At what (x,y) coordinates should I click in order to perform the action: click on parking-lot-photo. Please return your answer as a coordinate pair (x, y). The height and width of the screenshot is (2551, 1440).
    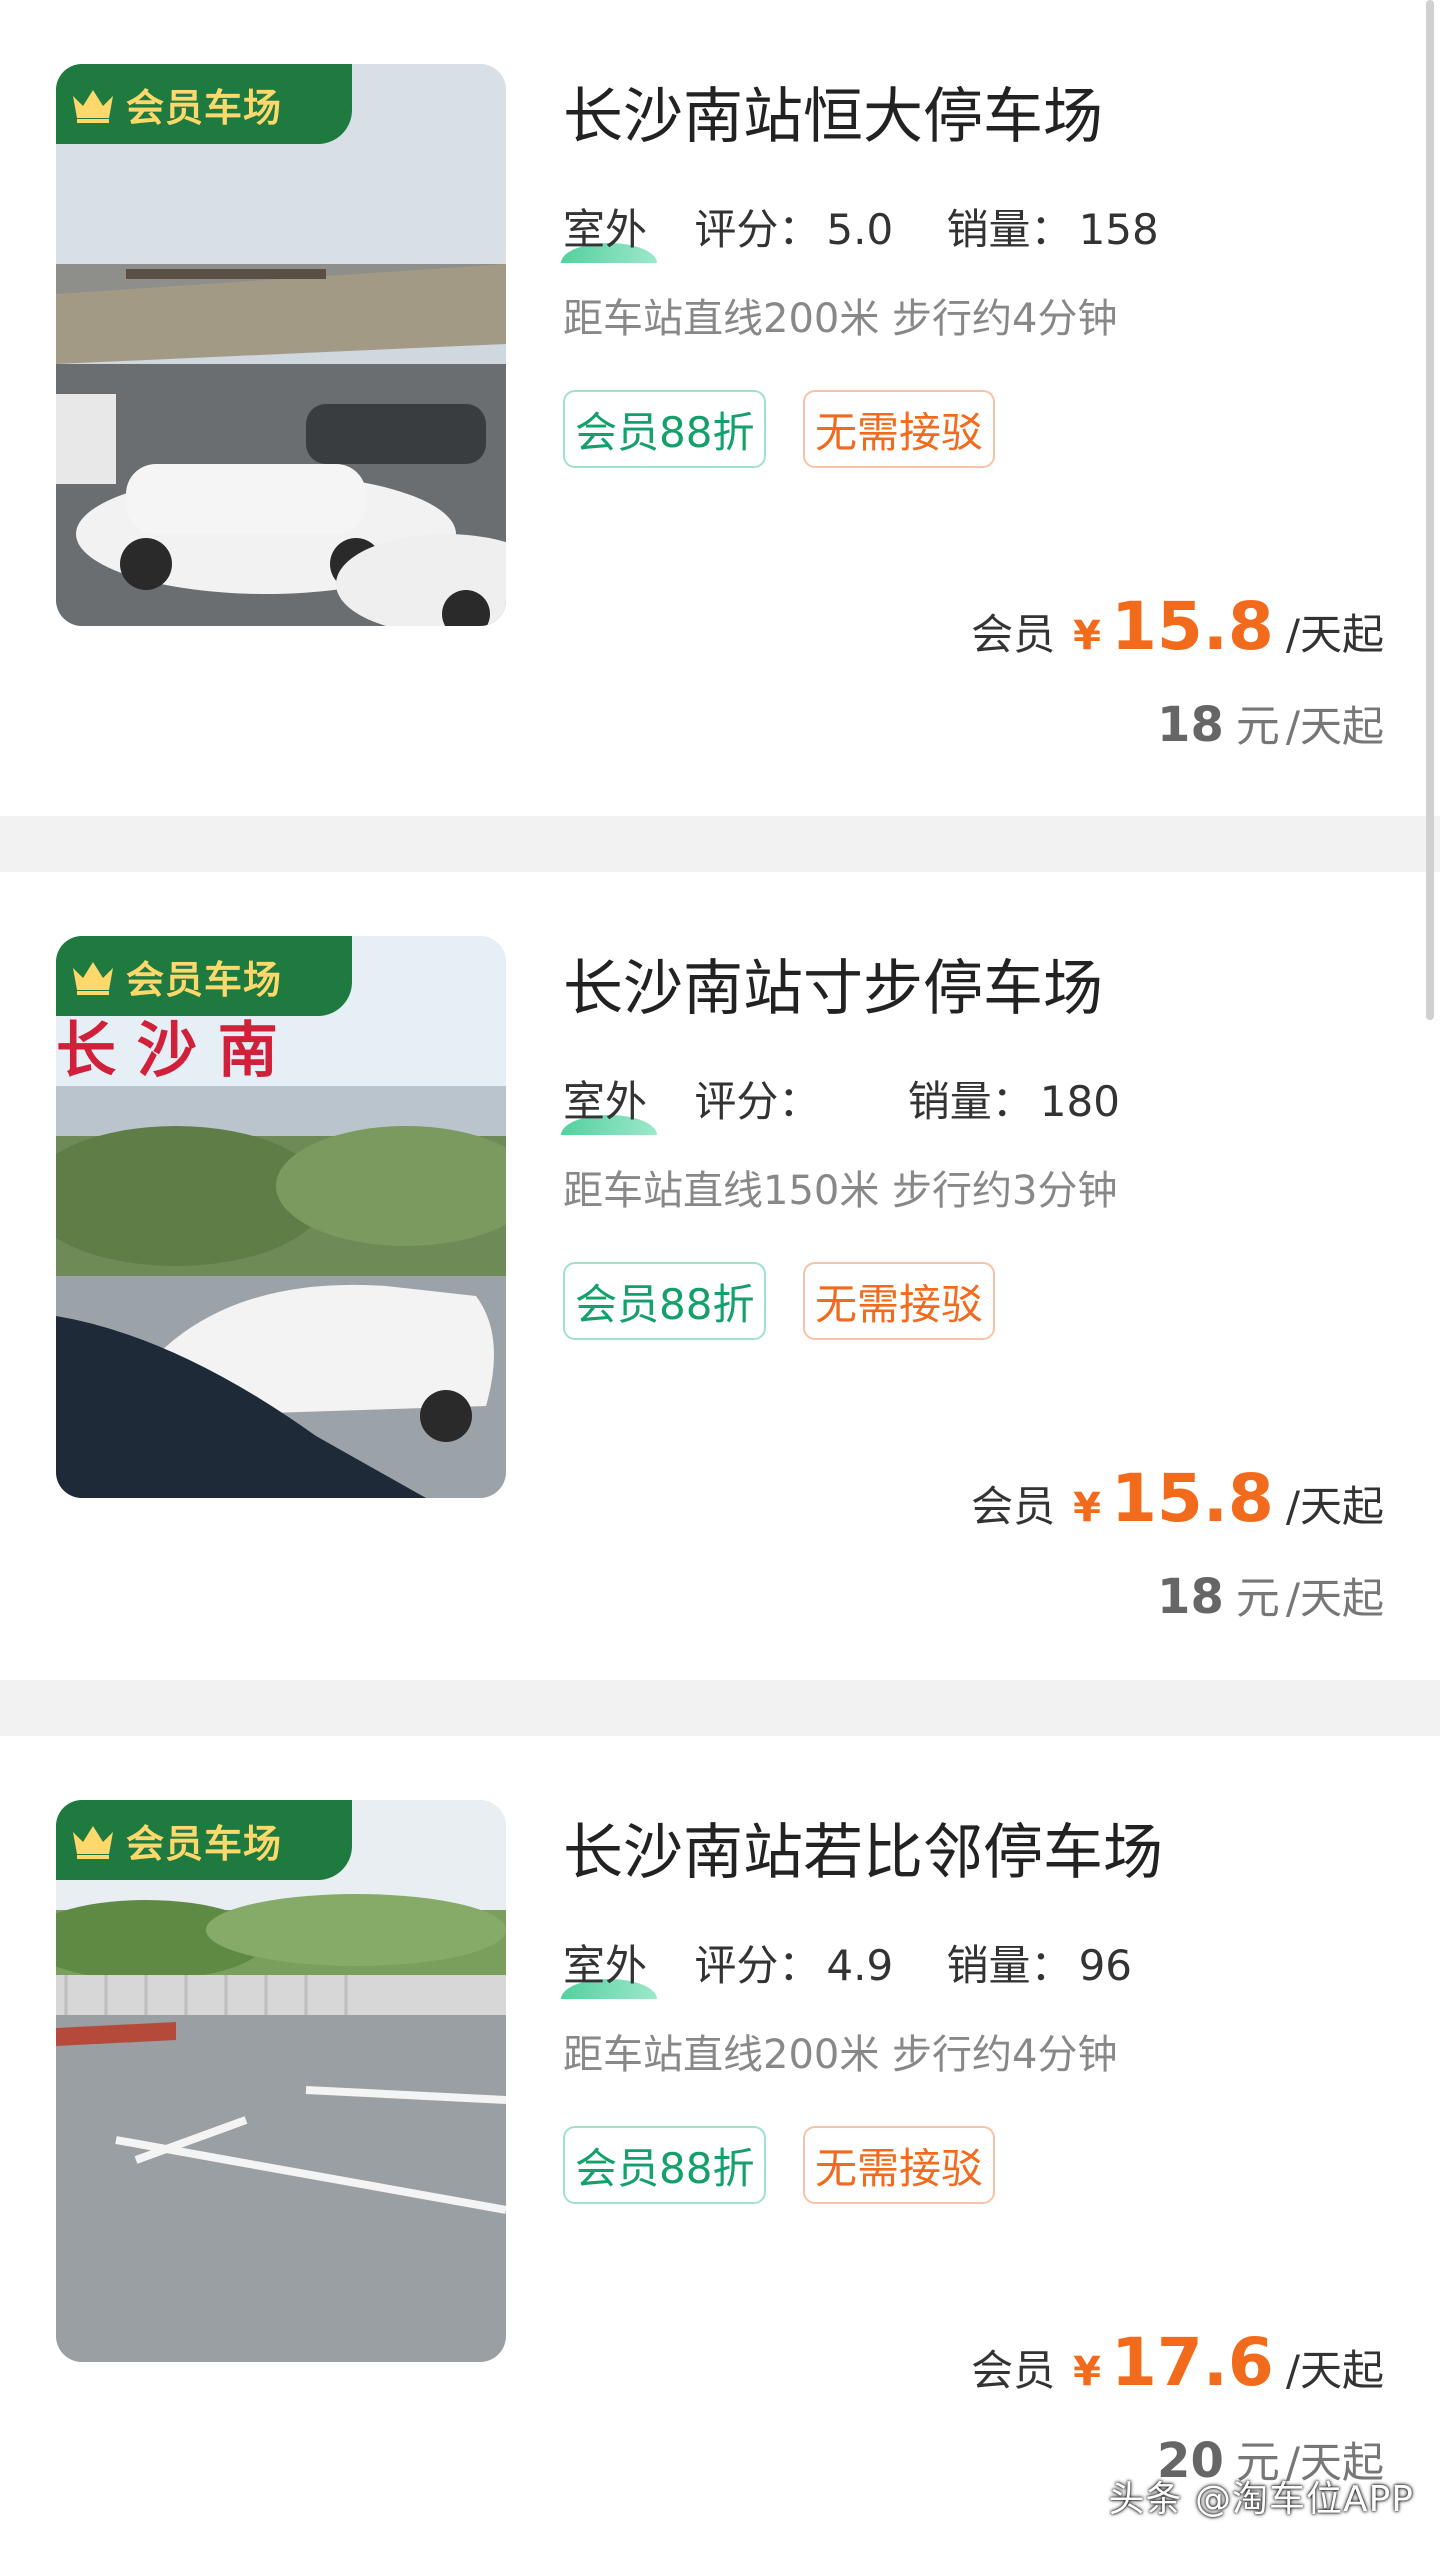
    Looking at the image, I should click on (281, 345).